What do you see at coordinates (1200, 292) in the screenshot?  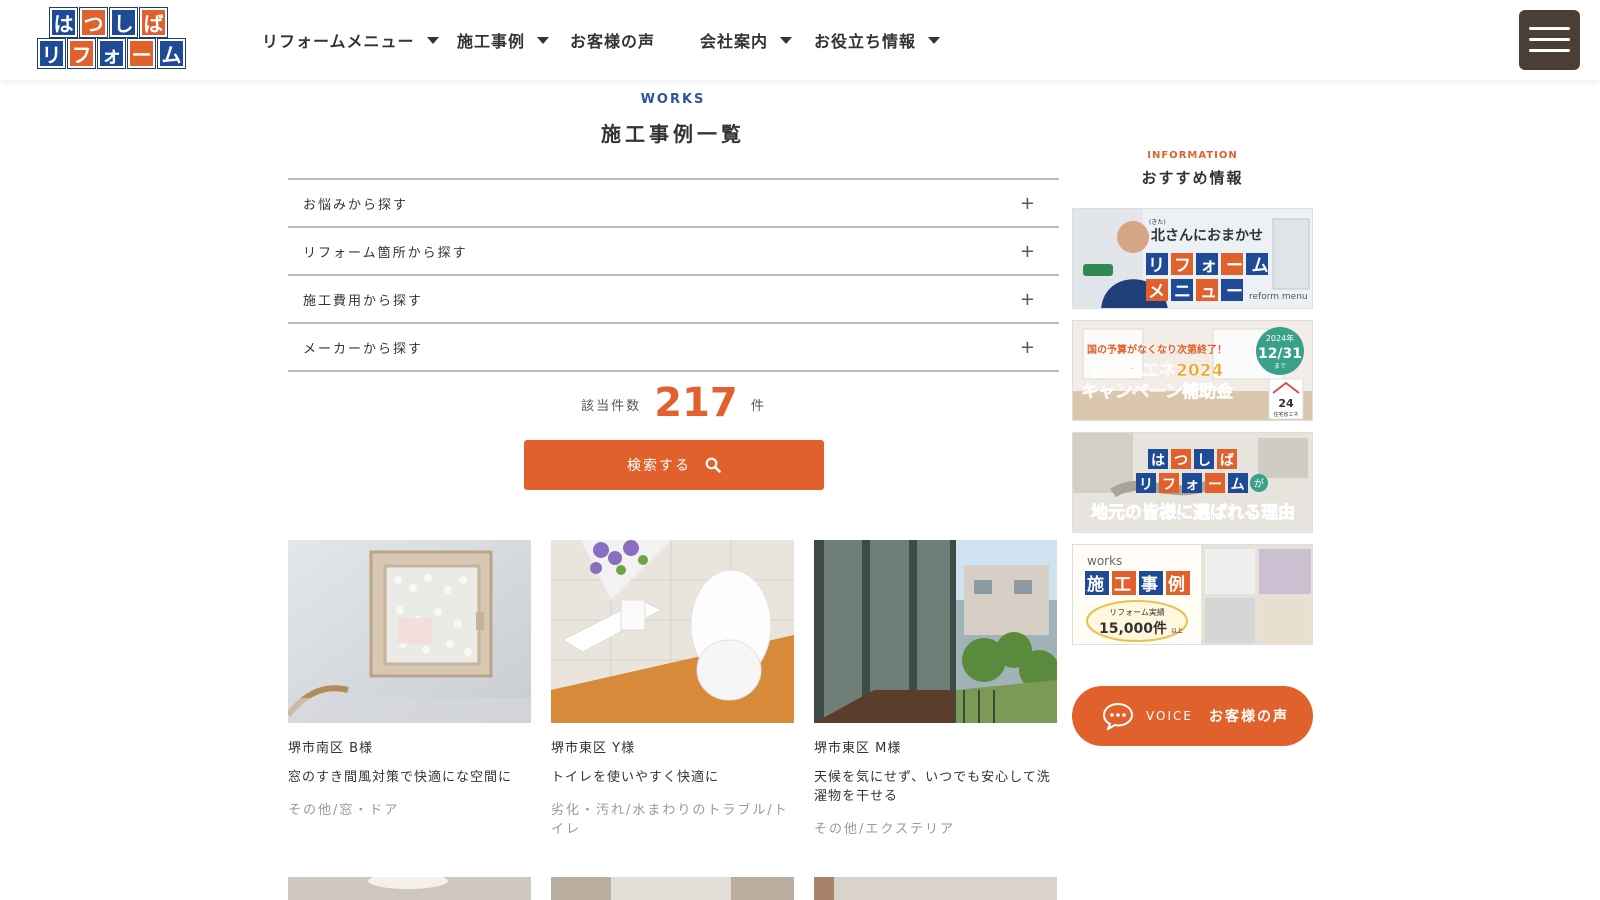 I see `banner-text: メニュー` at bounding box center [1200, 292].